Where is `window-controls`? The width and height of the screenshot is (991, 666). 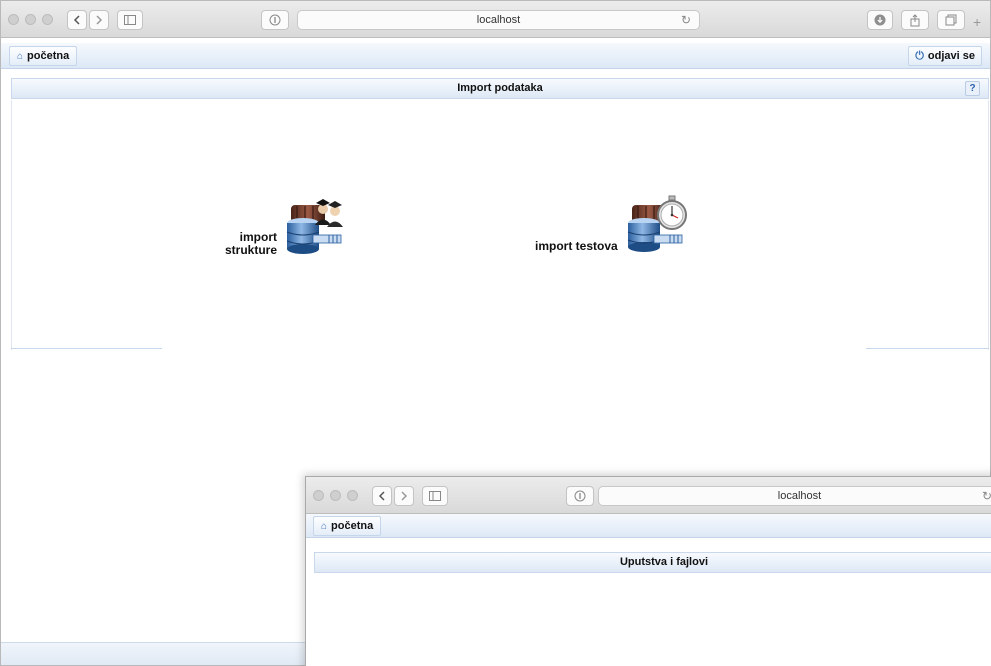
window-controls is located at coordinates (30, 19).